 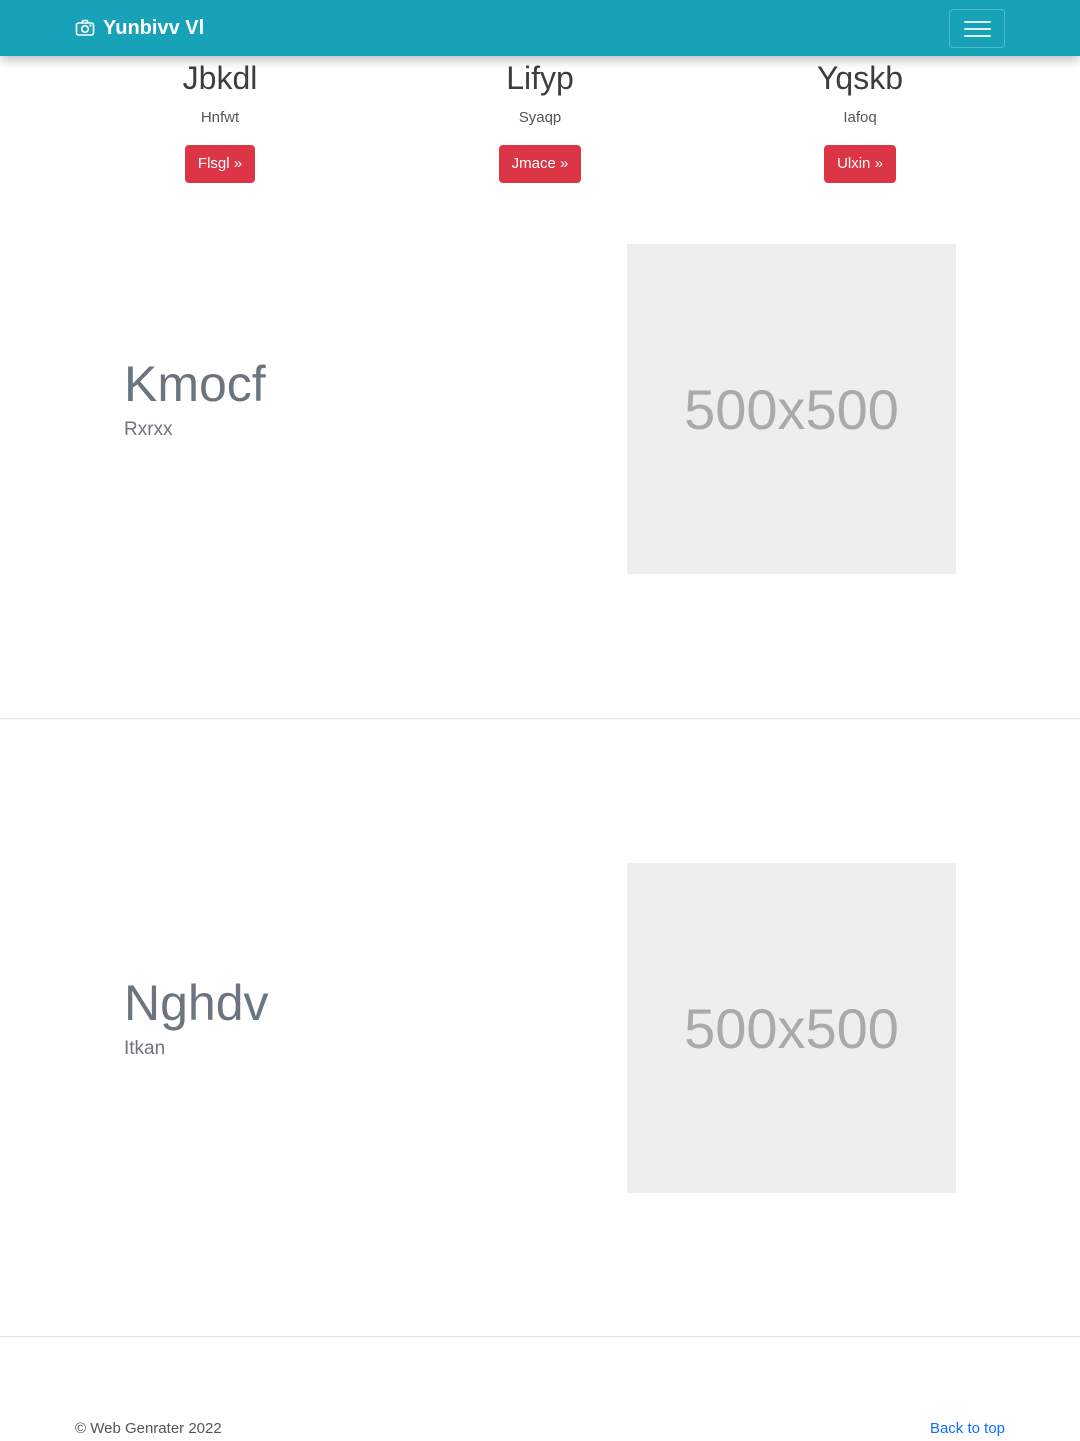 What do you see at coordinates (540, 718) in the screenshot?
I see `featurette-divider` at bounding box center [540, 718].